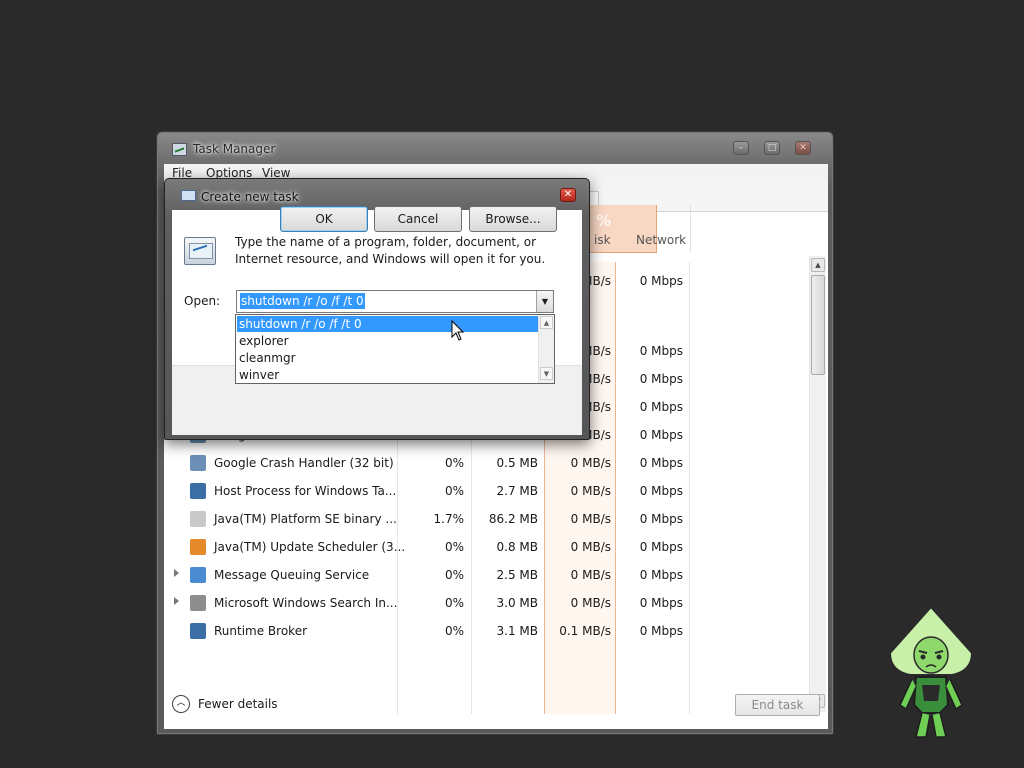 This screenshot has height=768, width=1024. What do you see at coordinates (387, 341) in the screenshot?
I see `history-option: explorer` at bounding box center [387, 341].